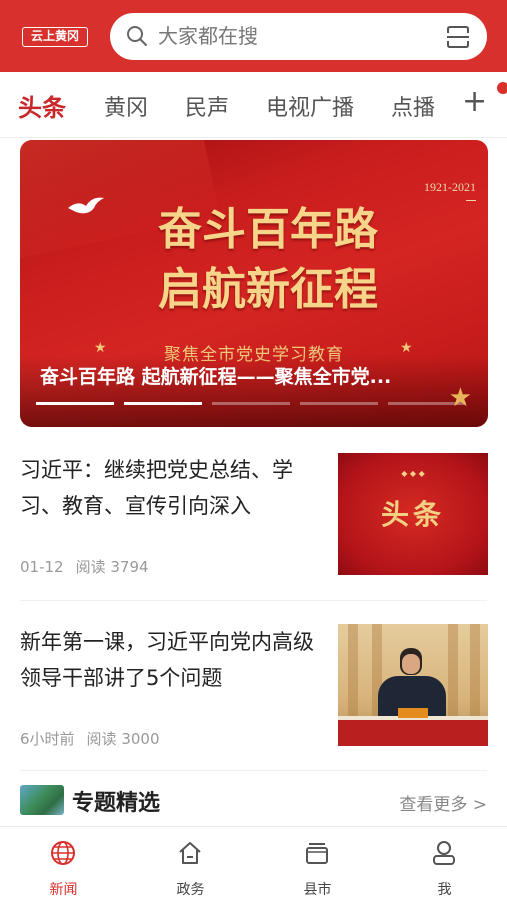  I want to click on globe-icon, so click(63, 853).